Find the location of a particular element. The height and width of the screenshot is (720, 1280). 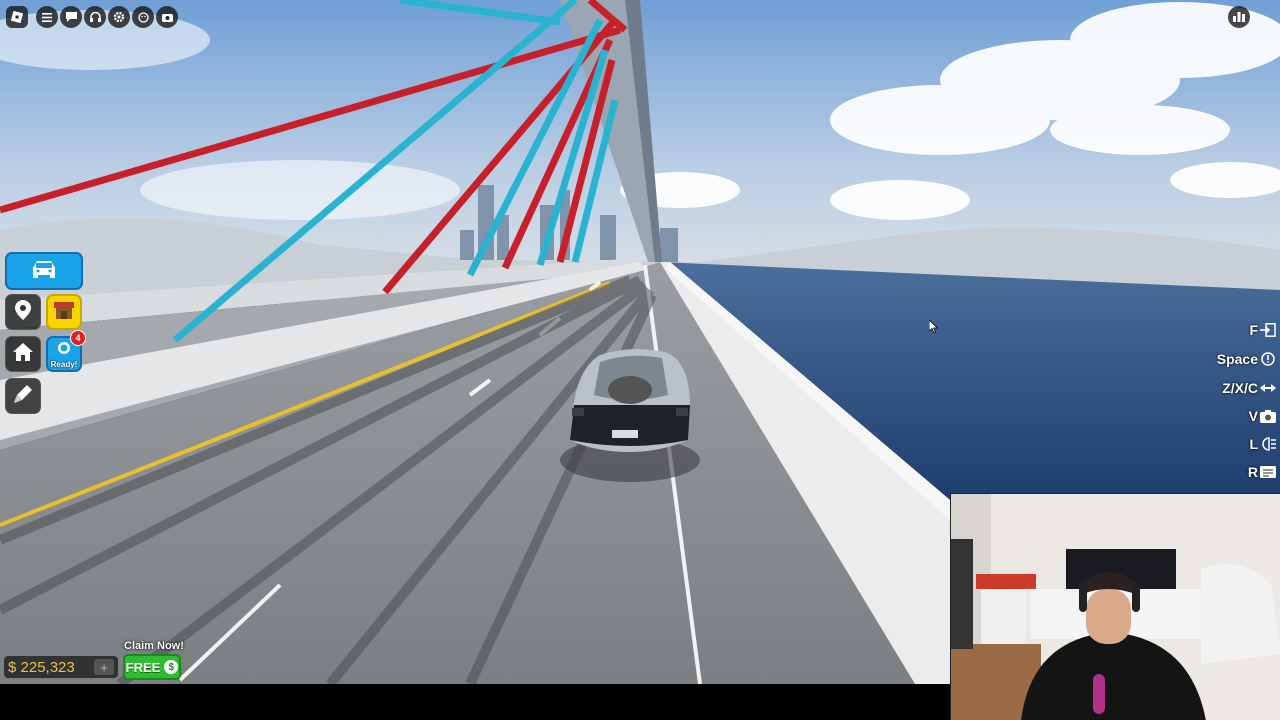

paint-icon is located at coordinates (23, 396).